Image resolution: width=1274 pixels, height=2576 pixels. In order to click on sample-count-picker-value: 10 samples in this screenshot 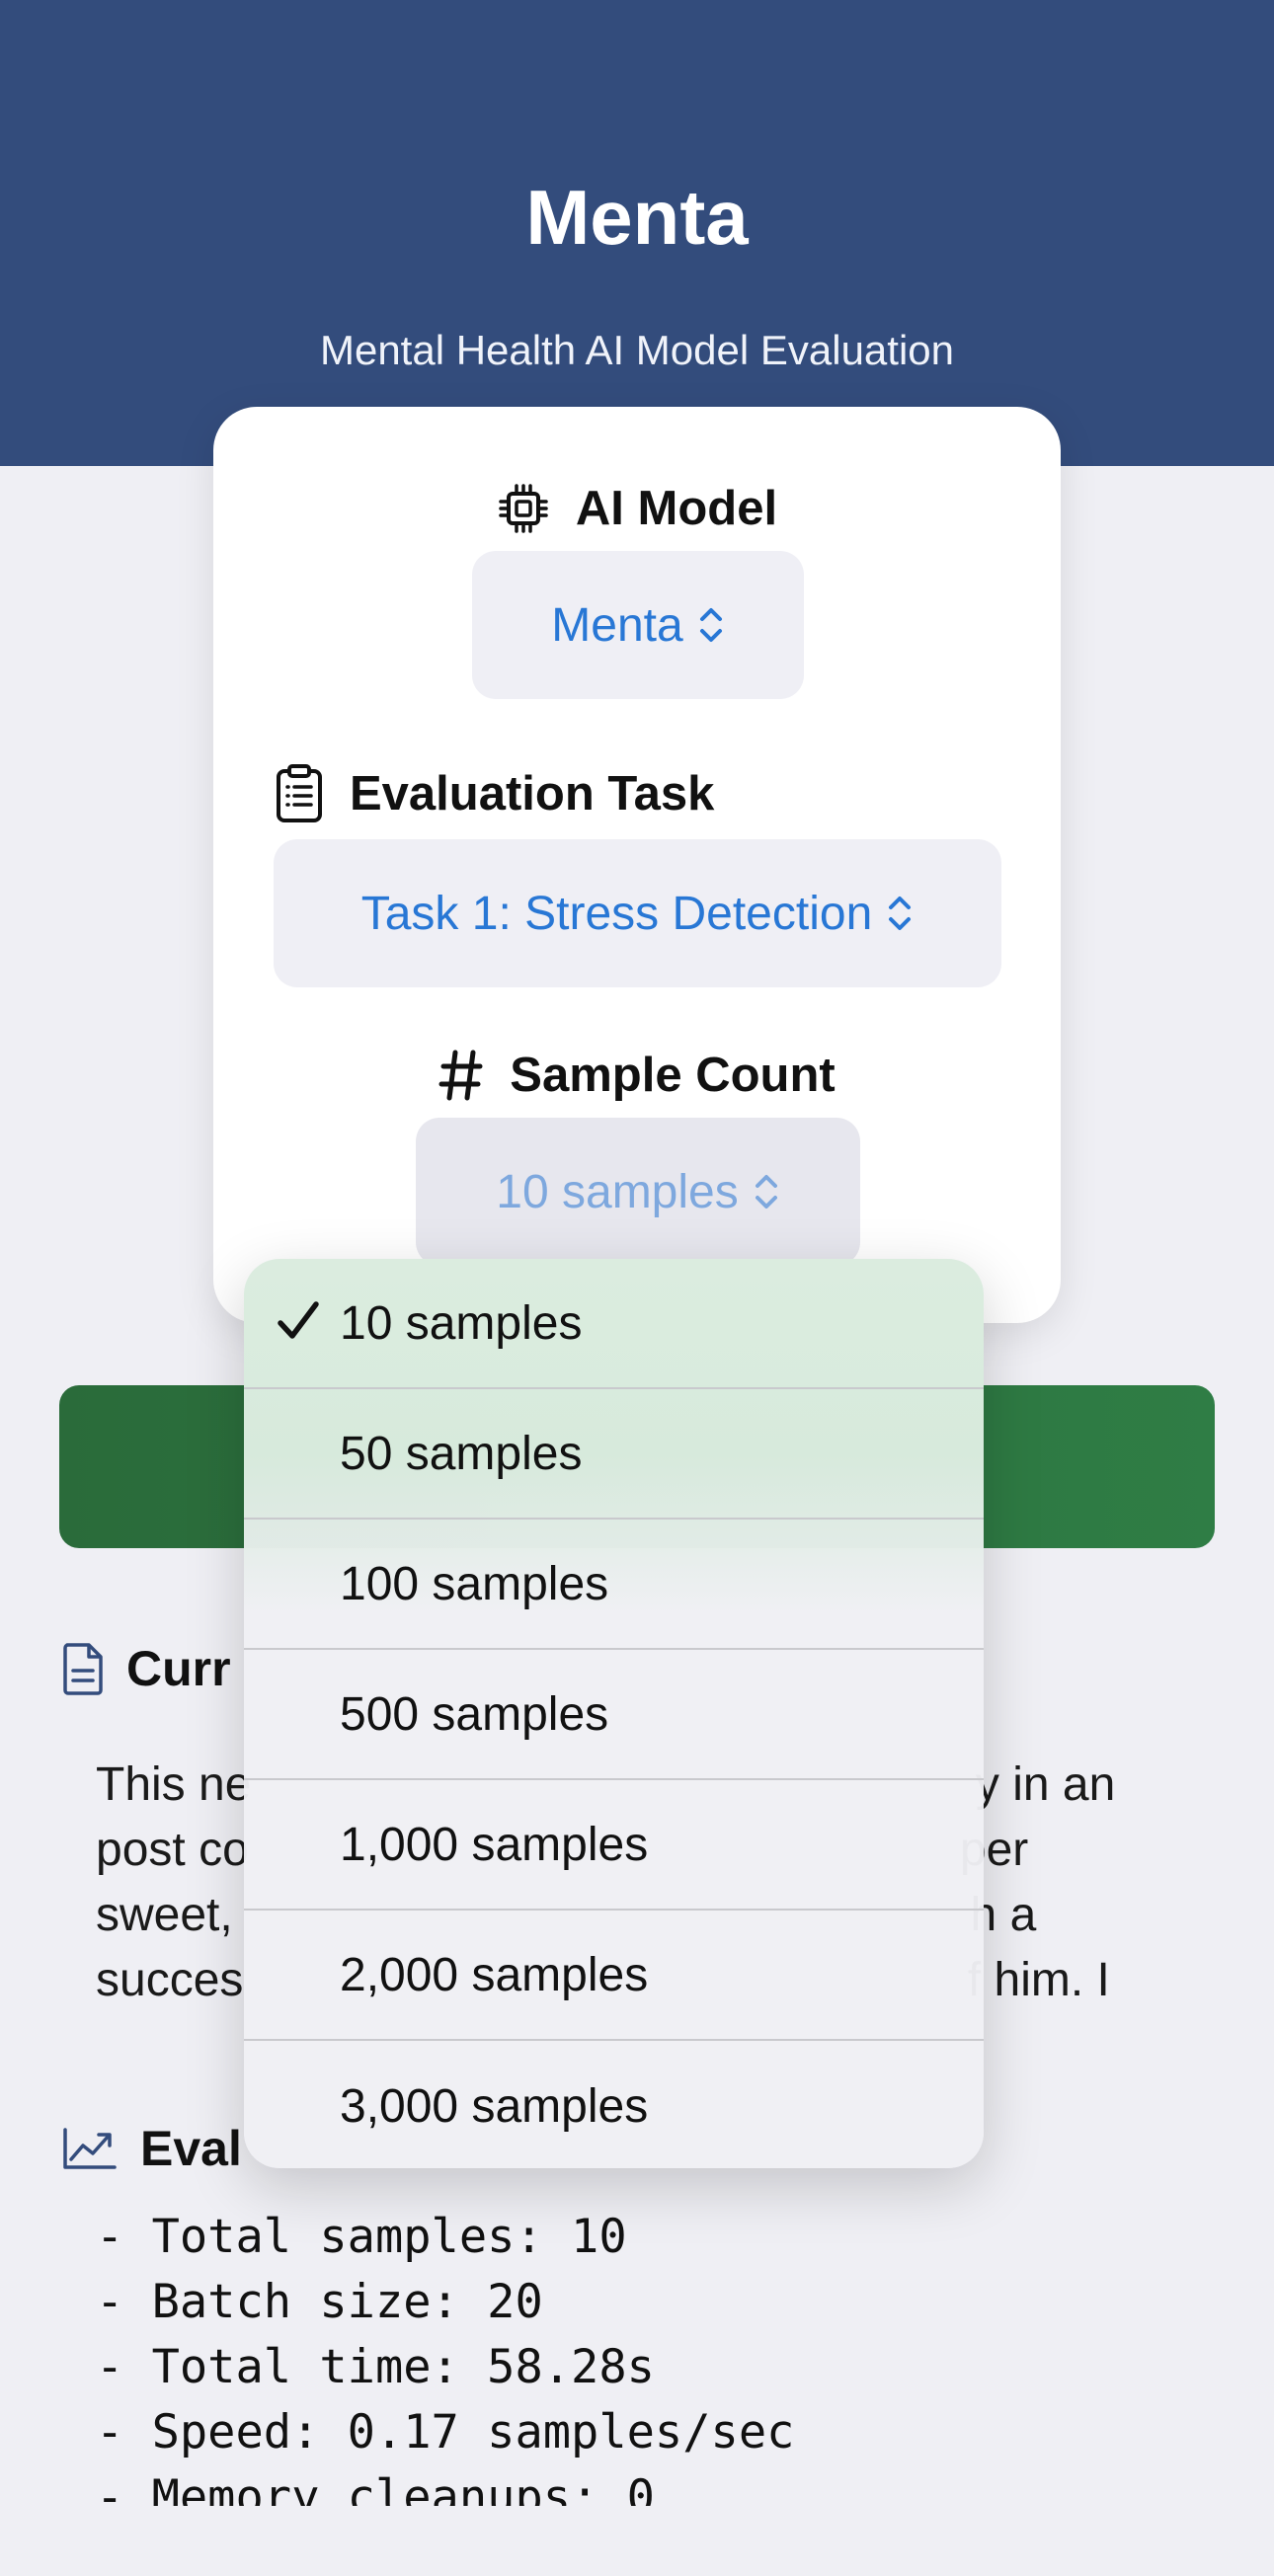, I will do `click(617, 1191)`.